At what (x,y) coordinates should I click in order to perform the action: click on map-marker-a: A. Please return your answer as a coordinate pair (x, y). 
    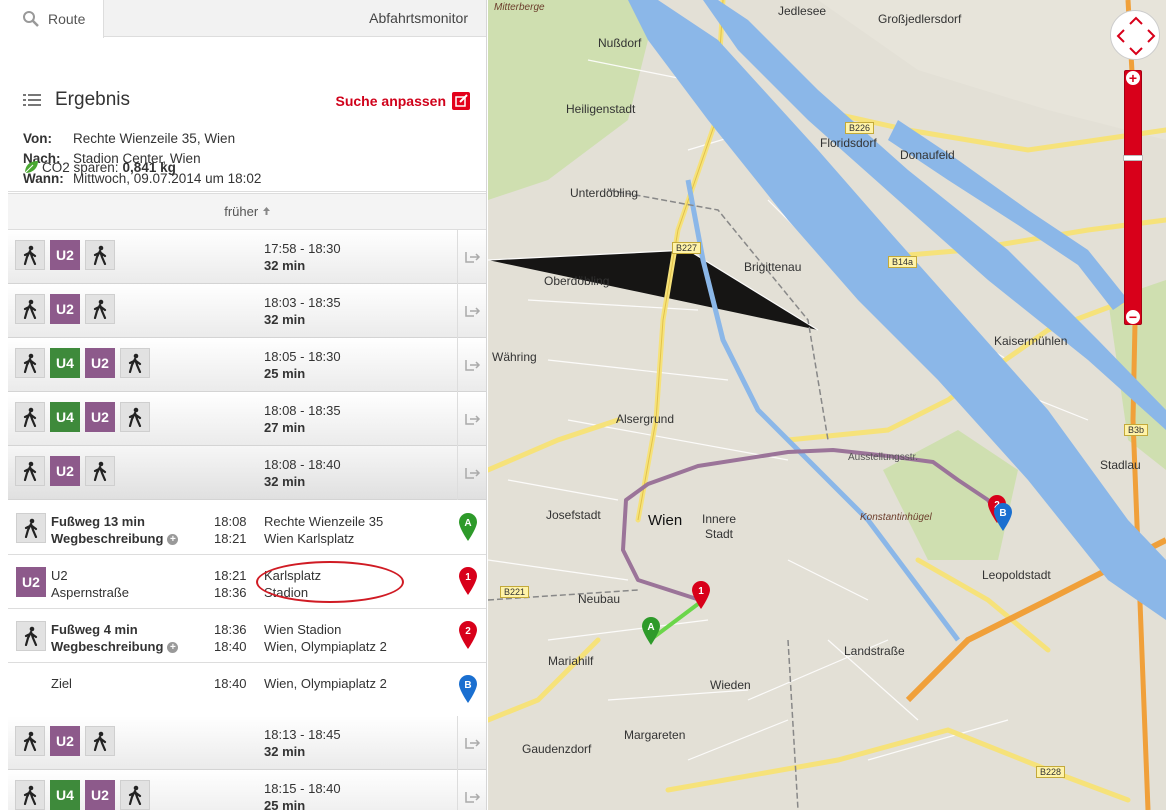
    Looking at the image, I should click on (651, 631).